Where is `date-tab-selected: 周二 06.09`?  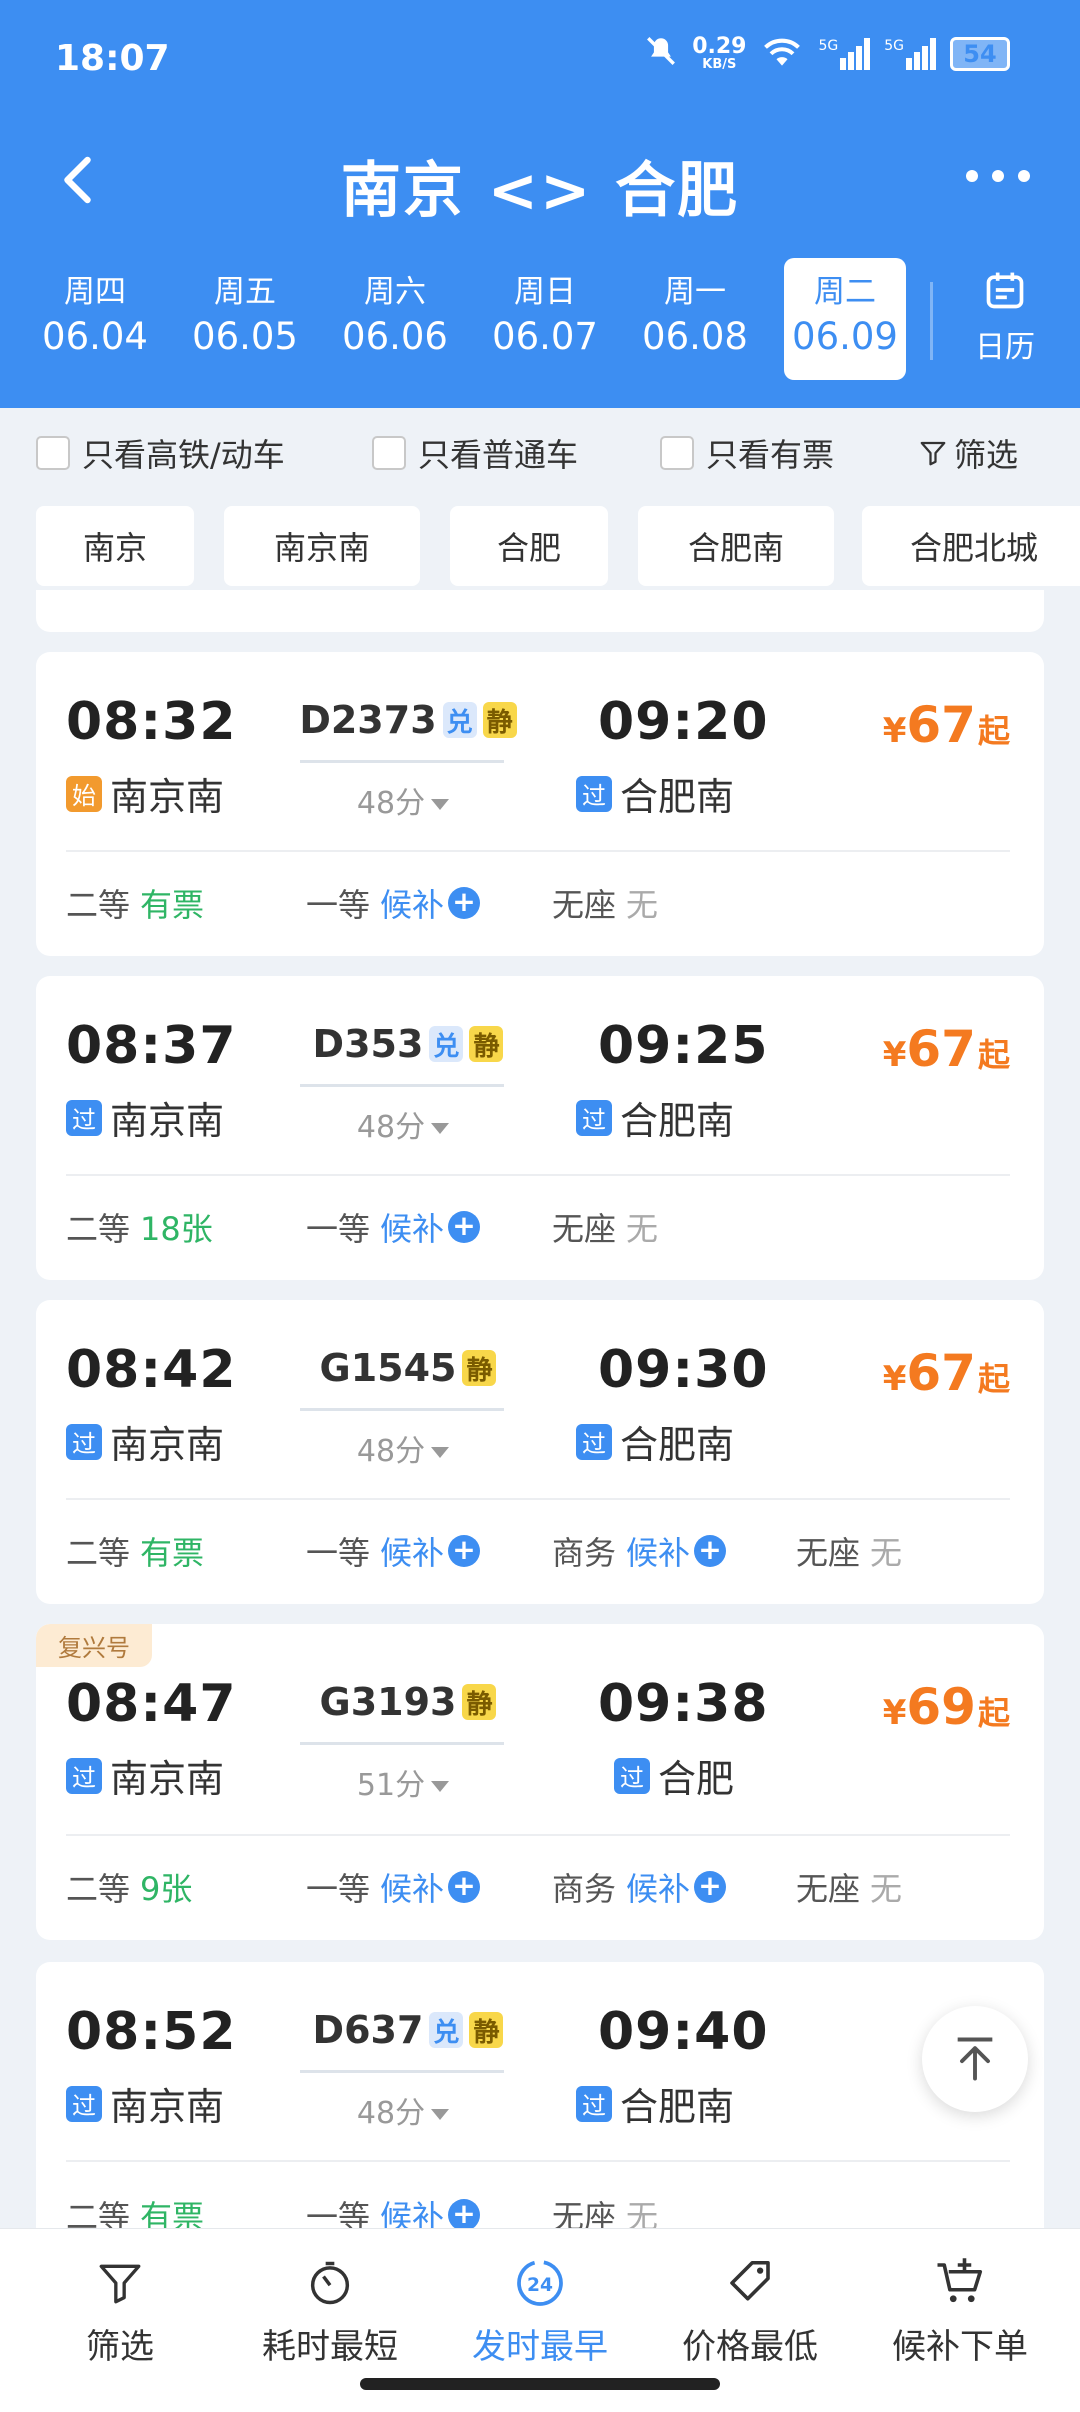
date-tab-selected: 周二 06.09 is located at coordinates (845, 319).